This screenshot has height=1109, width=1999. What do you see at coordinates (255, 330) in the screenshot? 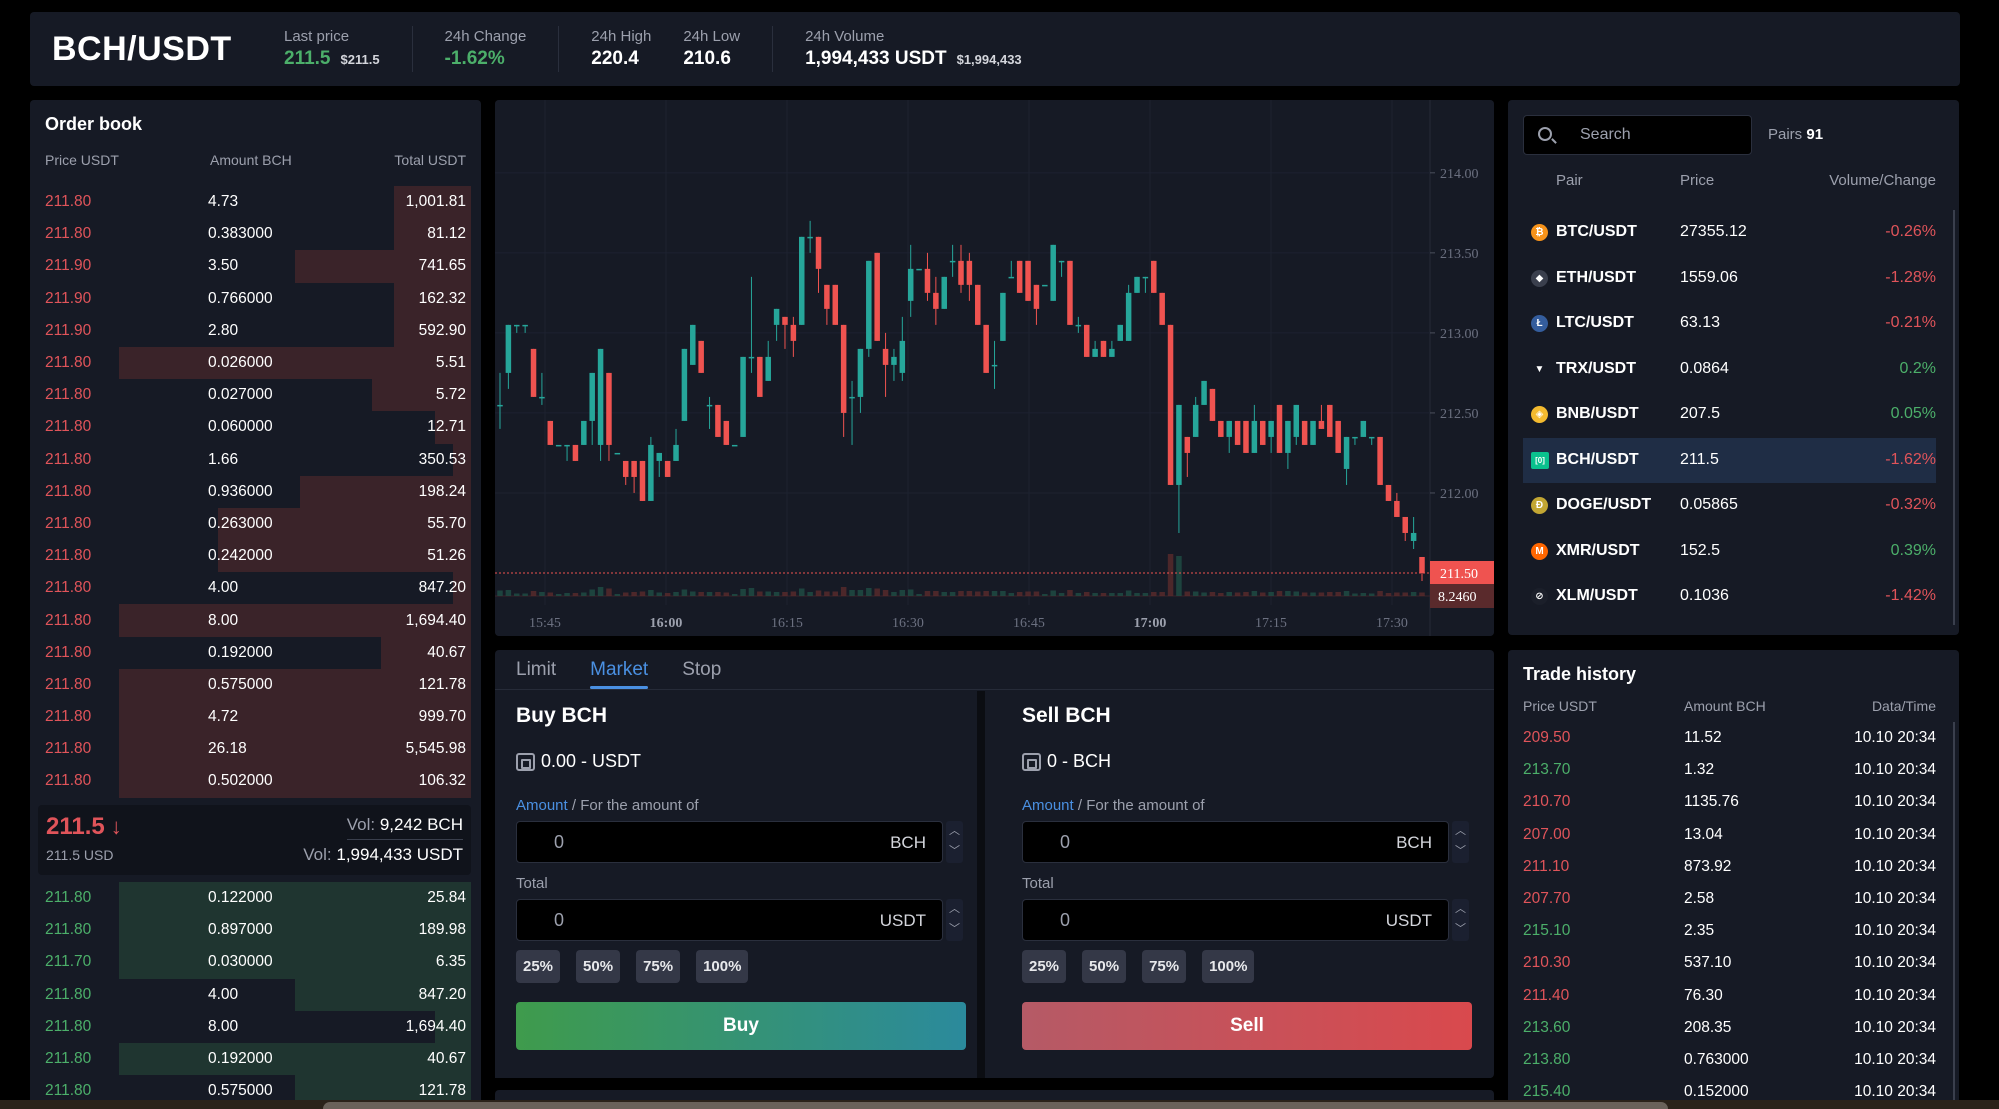
I see `ask-row: 211.90 2.80 592.90` at bounding box center [255, 330].